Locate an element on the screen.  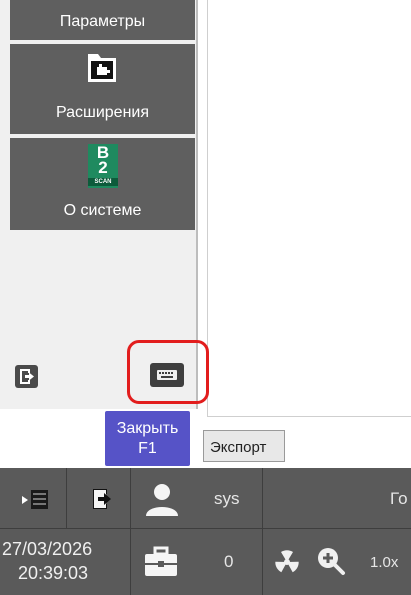
close-label: Закрыть is located at coordinates (147, 428).